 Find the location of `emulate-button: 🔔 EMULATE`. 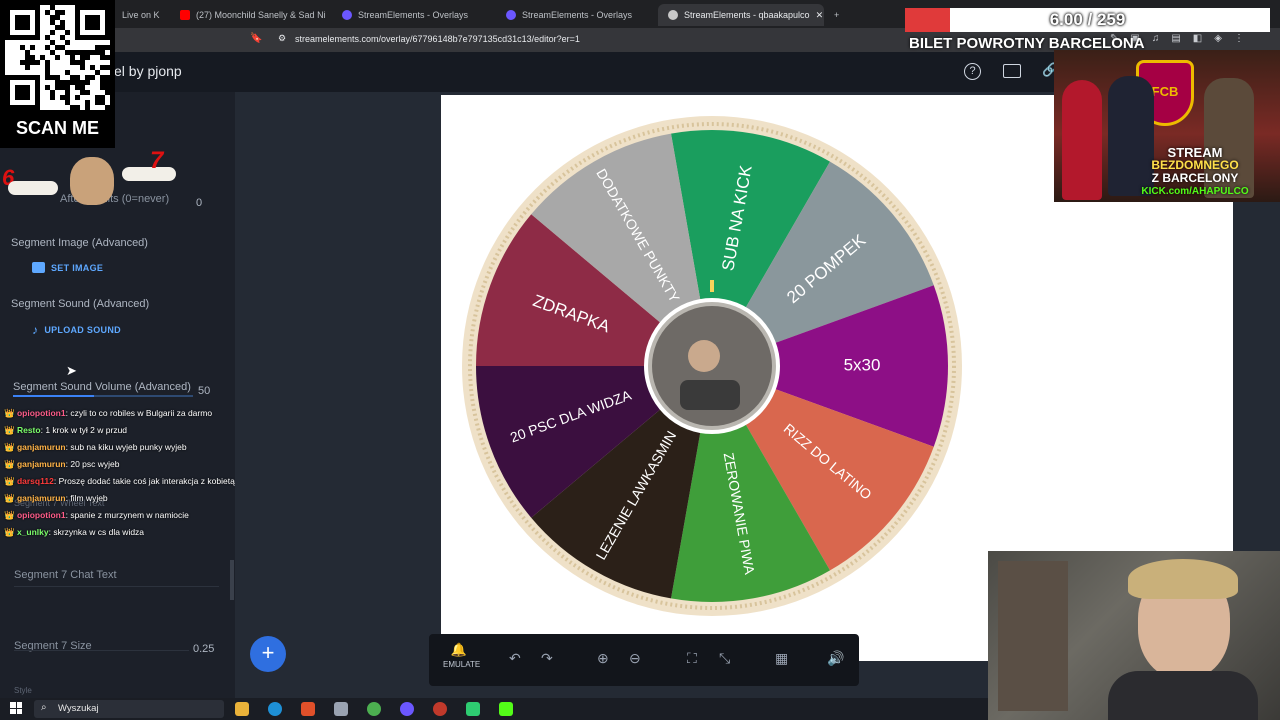

emulate-button: 🔔 EMULATE is located at coordinates (461, 655).